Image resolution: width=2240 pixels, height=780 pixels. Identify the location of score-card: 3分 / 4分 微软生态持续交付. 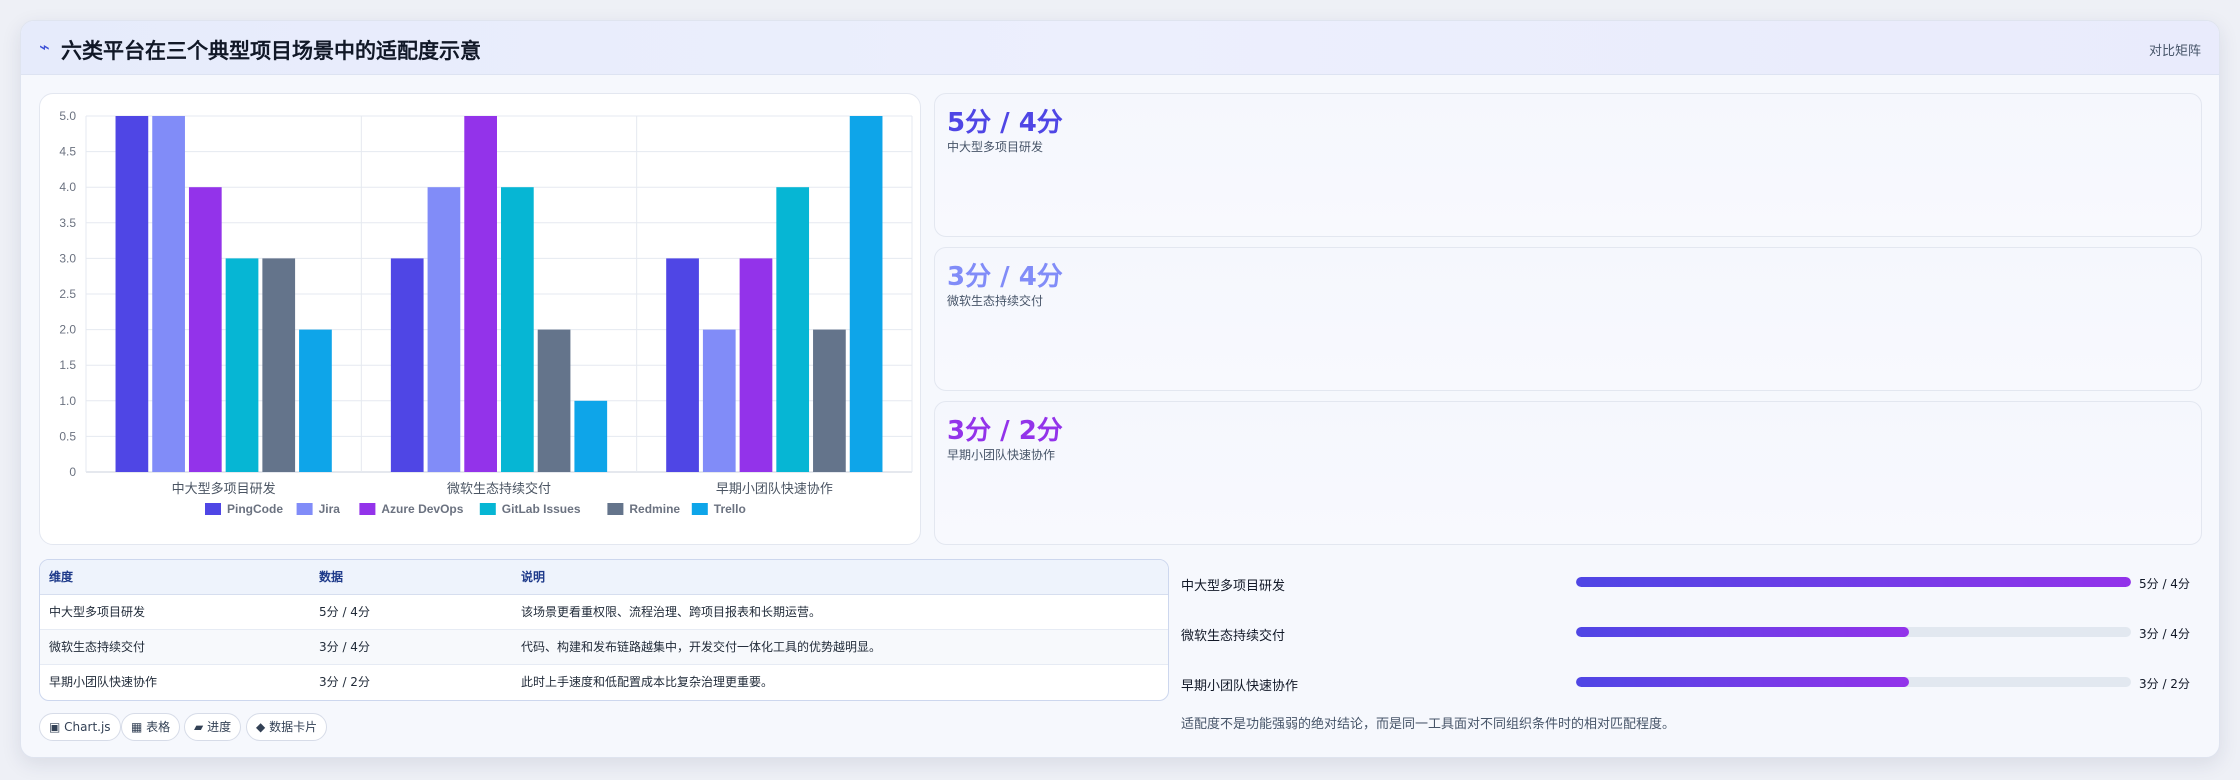
(1568, 319).